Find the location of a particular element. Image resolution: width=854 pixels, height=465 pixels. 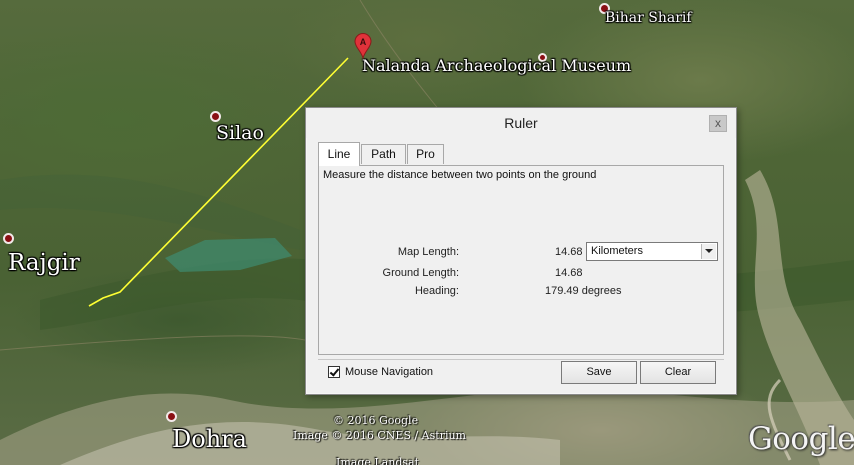

units-dropdown: Kilometers is located at coordinates (652, 251).